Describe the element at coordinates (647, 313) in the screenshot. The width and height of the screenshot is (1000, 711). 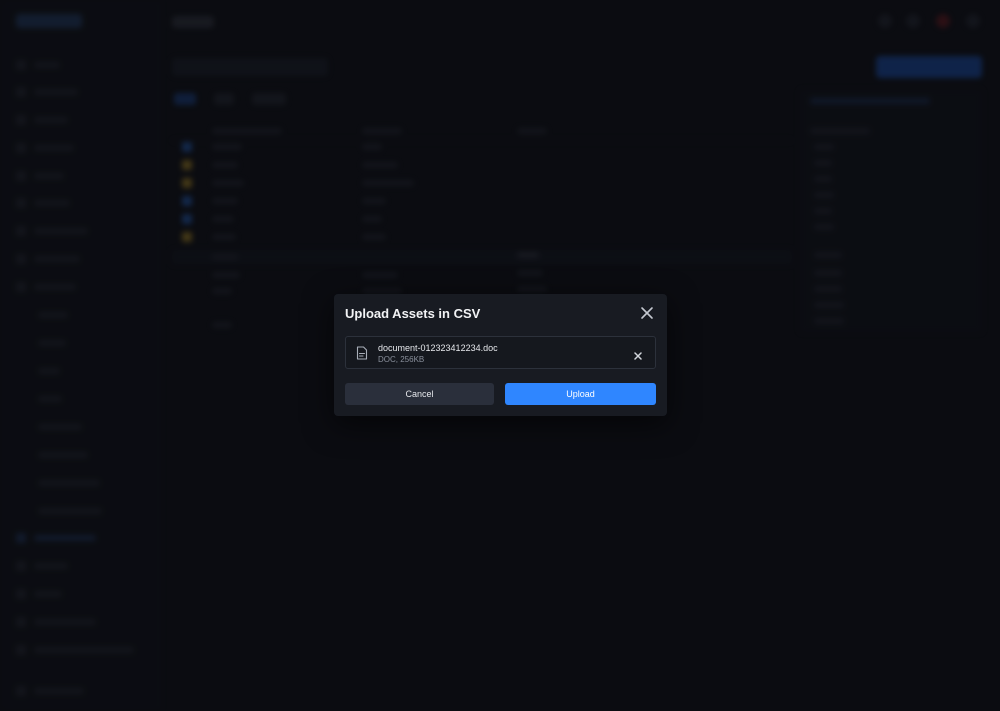
I see `close-icon` at that location.